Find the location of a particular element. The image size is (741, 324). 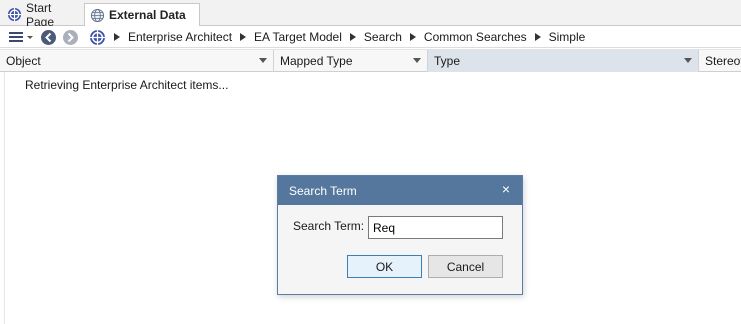

globe-icon is located at coordinates (97, 15).